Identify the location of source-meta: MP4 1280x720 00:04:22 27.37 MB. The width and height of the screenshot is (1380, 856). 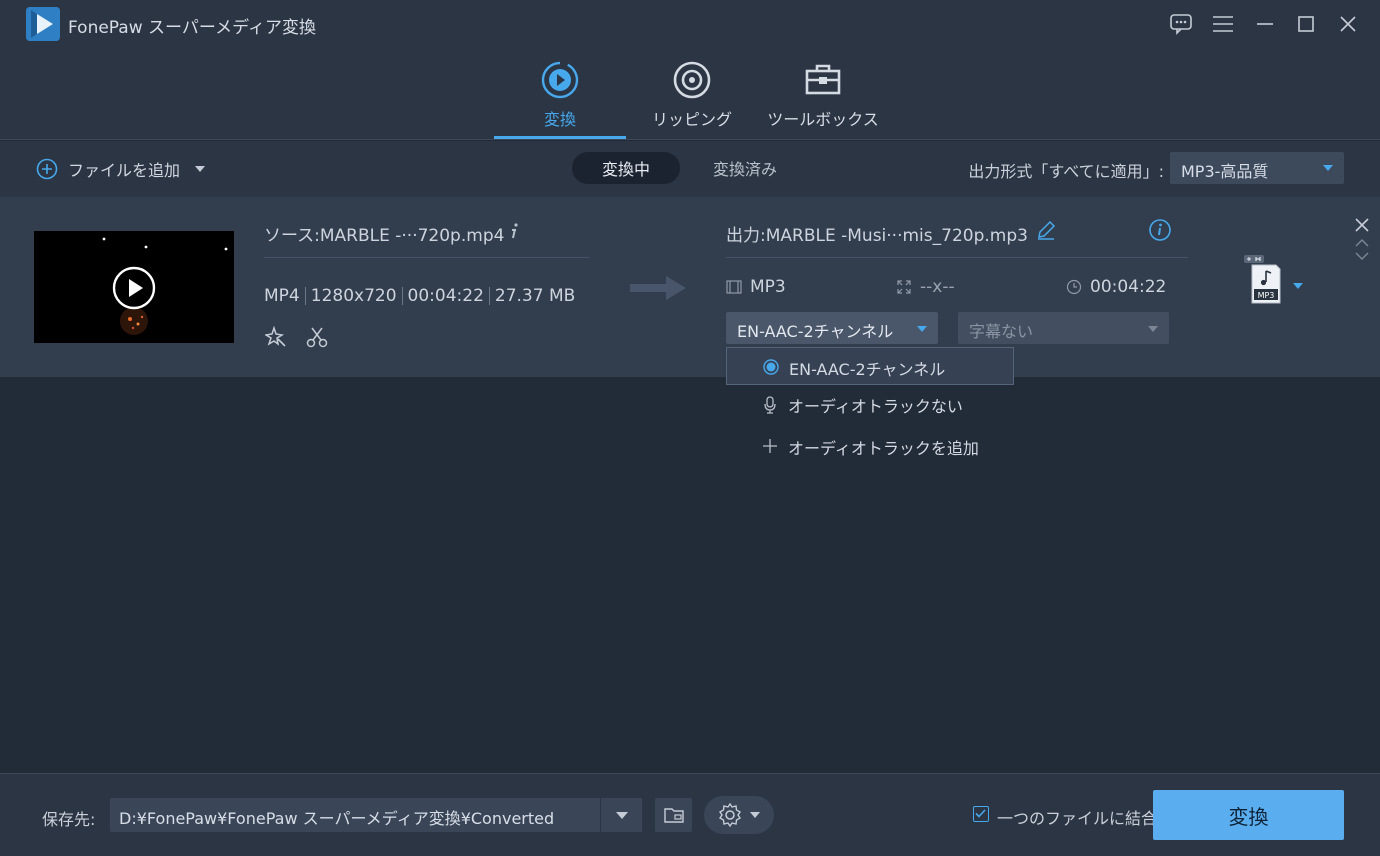
(419, 296).